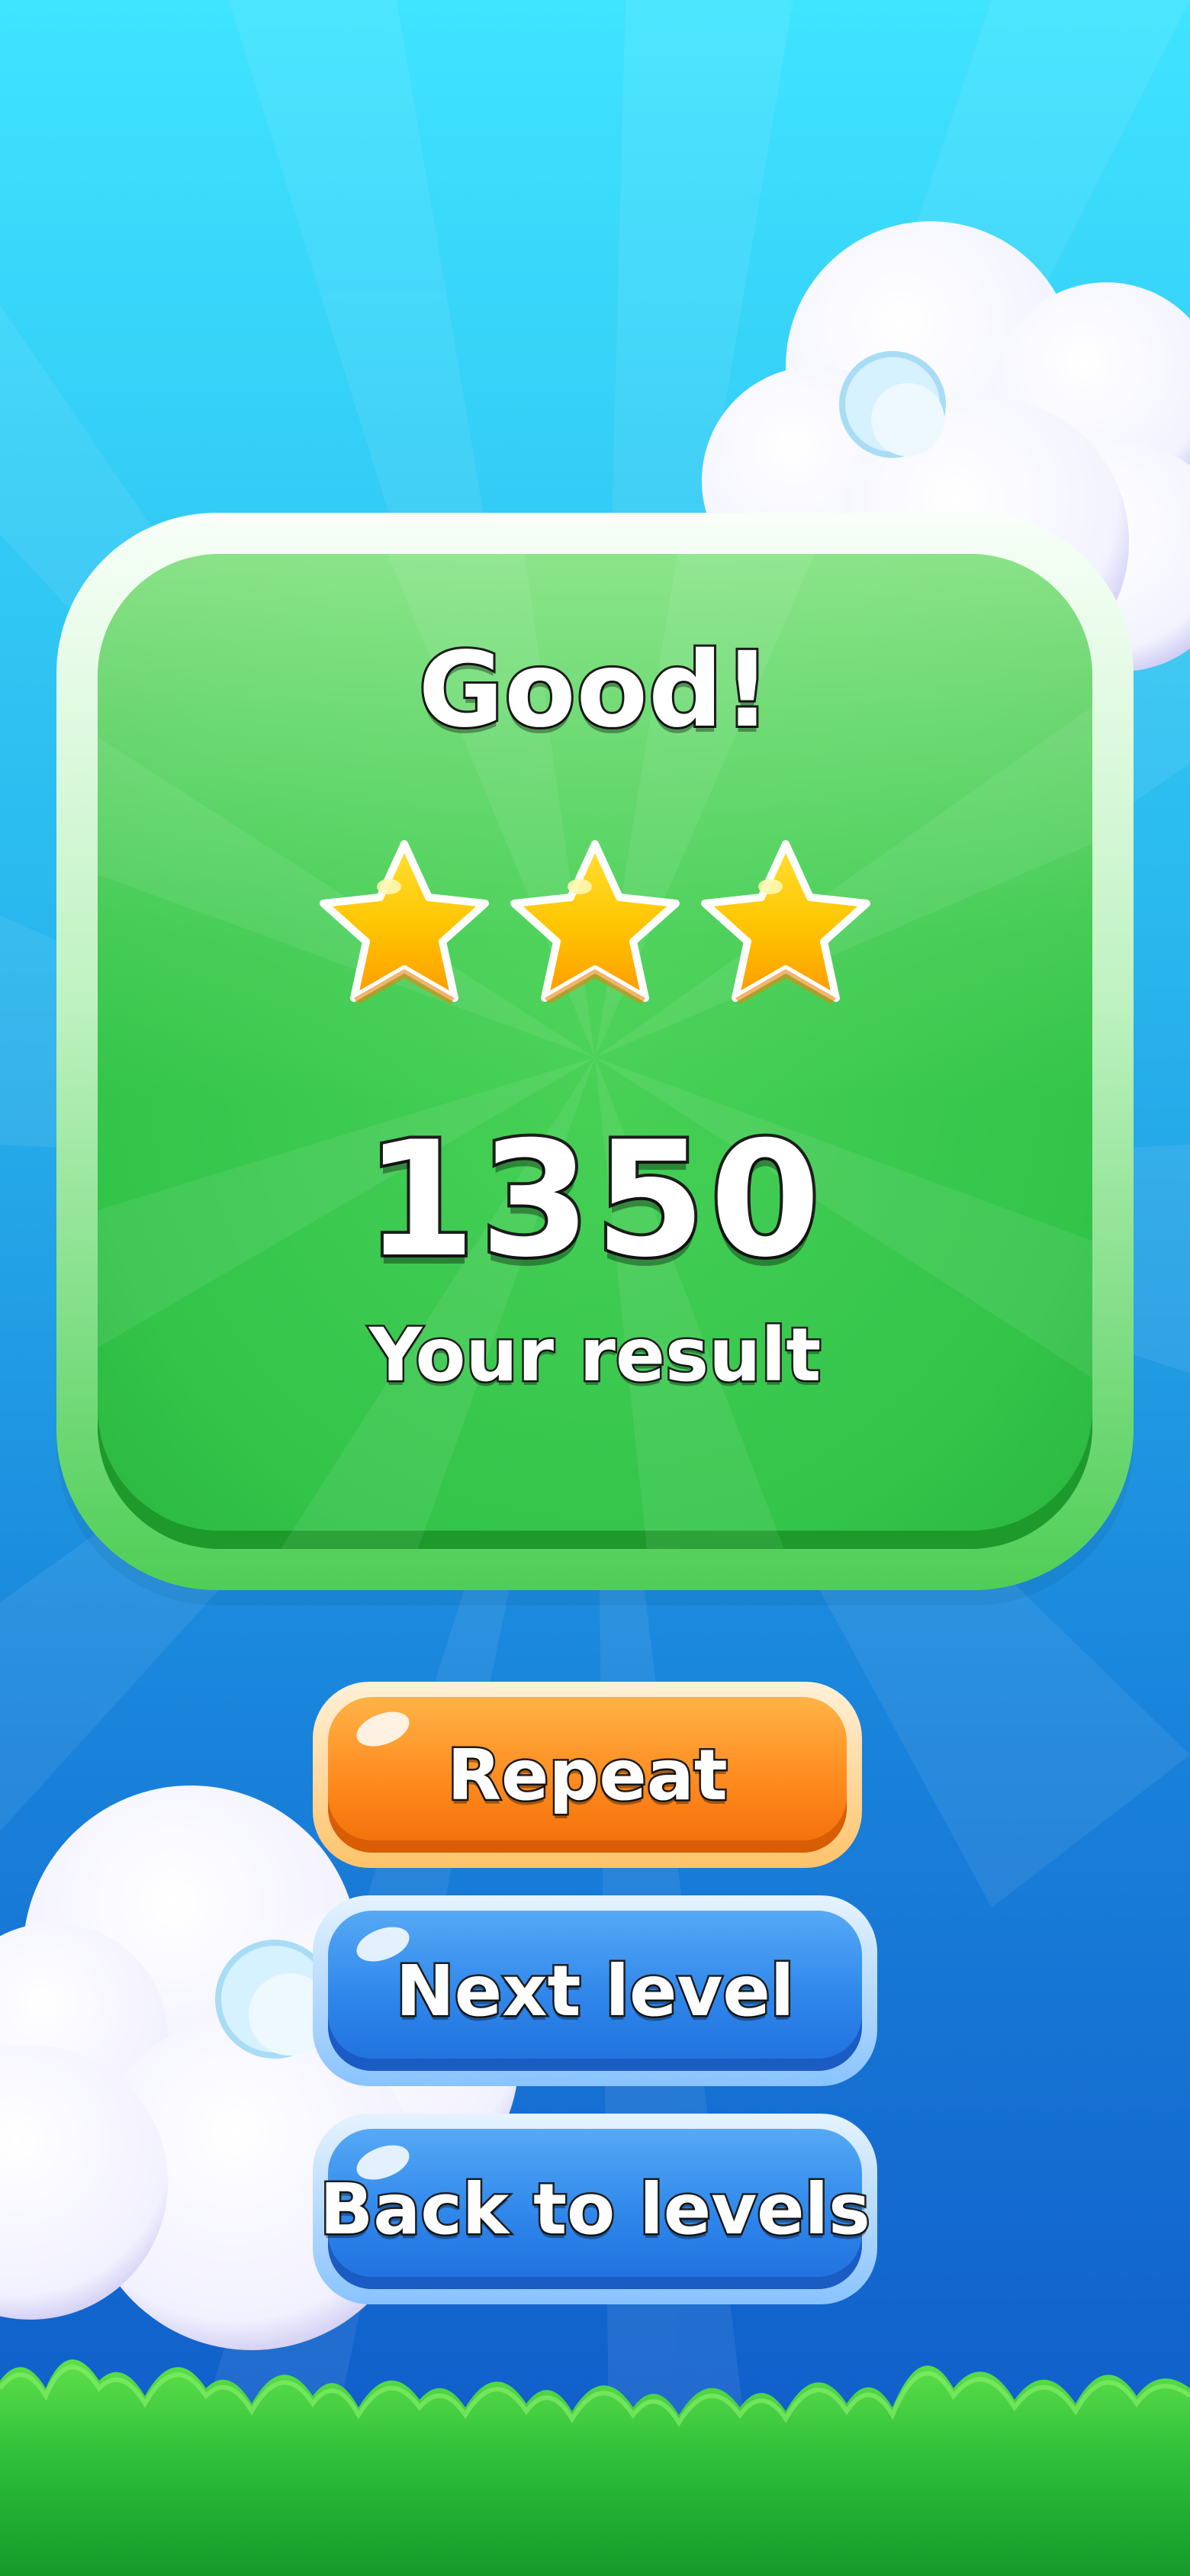 Image resolution: width=1190 pixels, height=2576 pixels. Describe the element at coordinates (595, 690) in the screenshot. I see `result-title: Good!` at that location.